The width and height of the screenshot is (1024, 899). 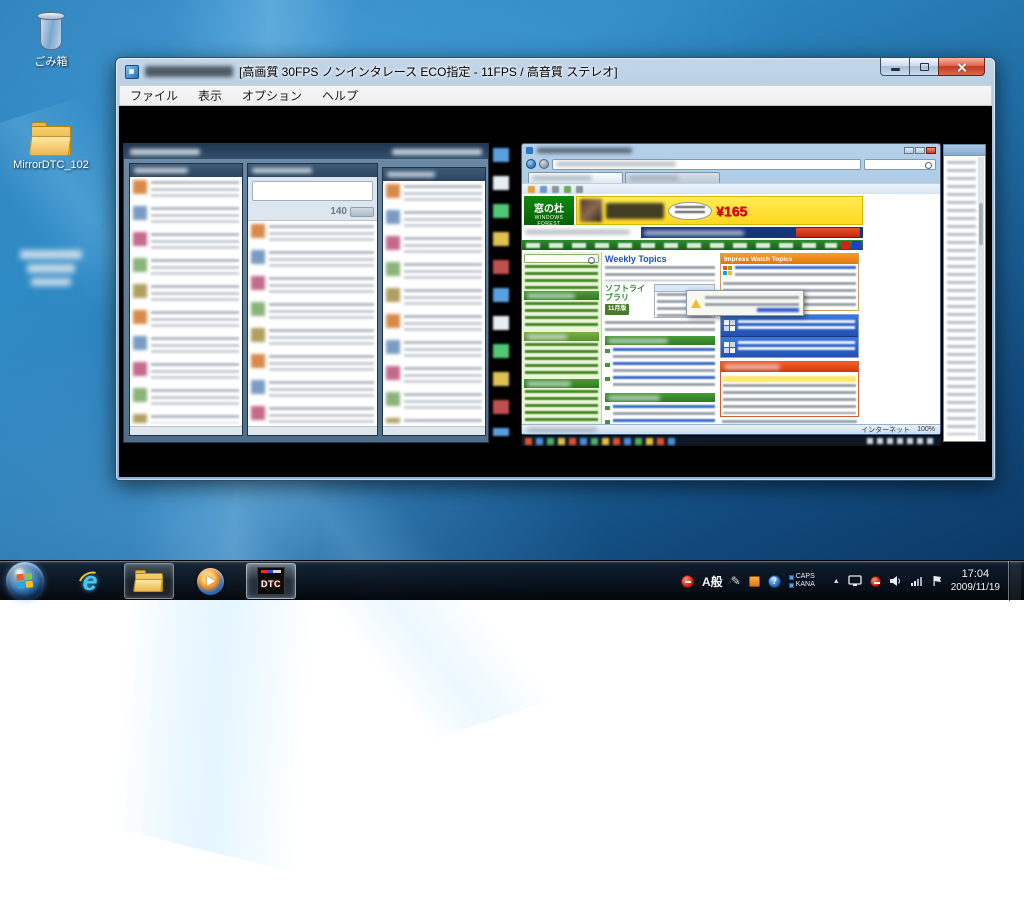 I want to click on start-button, so click(x=25, y=581).